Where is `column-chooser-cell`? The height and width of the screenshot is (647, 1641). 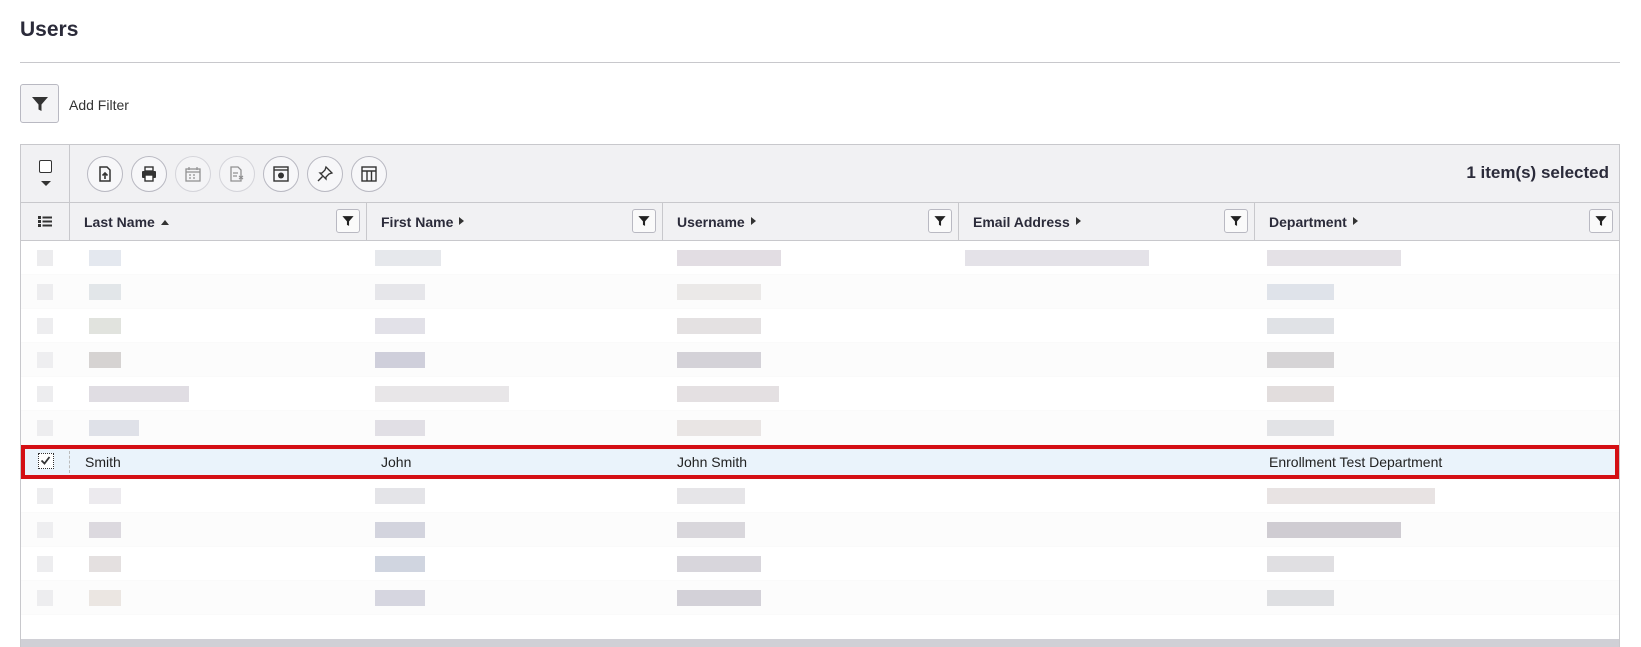
column-chooser-cell is located at coordinates (45, 222).